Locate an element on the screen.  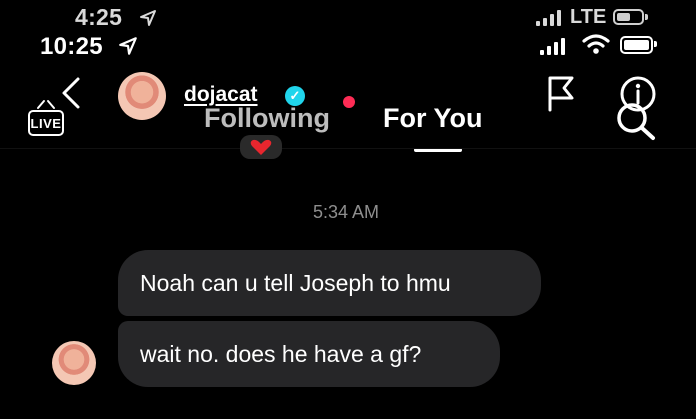
live-label: LIVE is located at coordinates (46, 123).